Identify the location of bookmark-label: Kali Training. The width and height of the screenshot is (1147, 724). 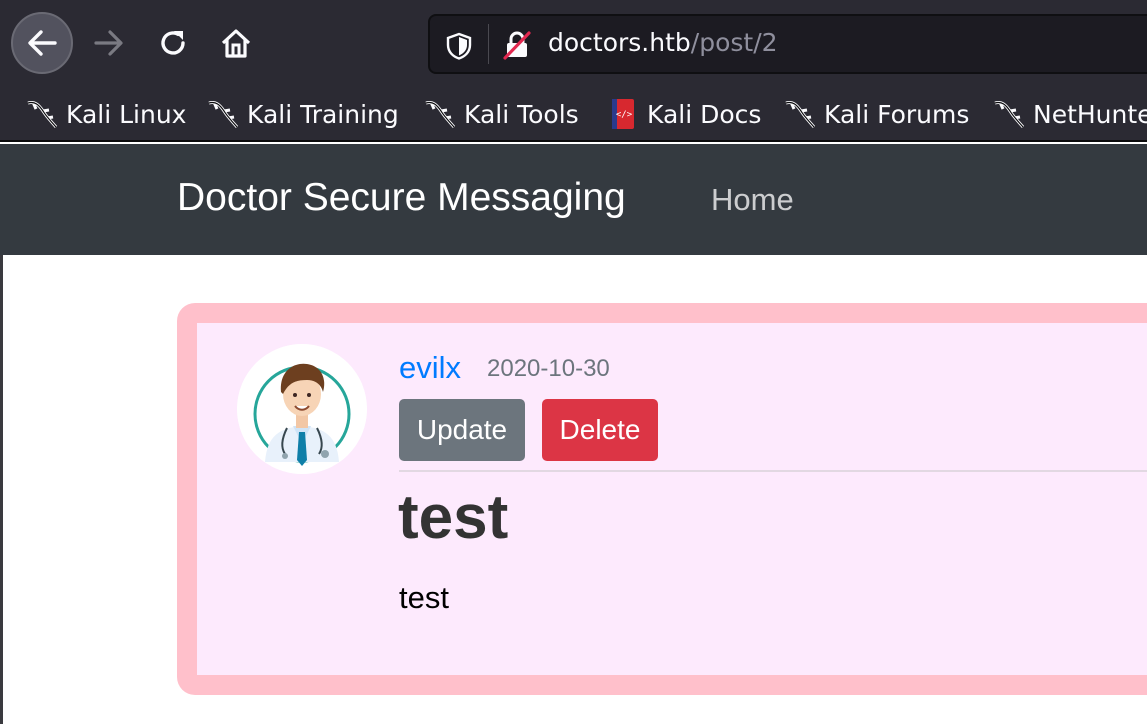
(323, 114).